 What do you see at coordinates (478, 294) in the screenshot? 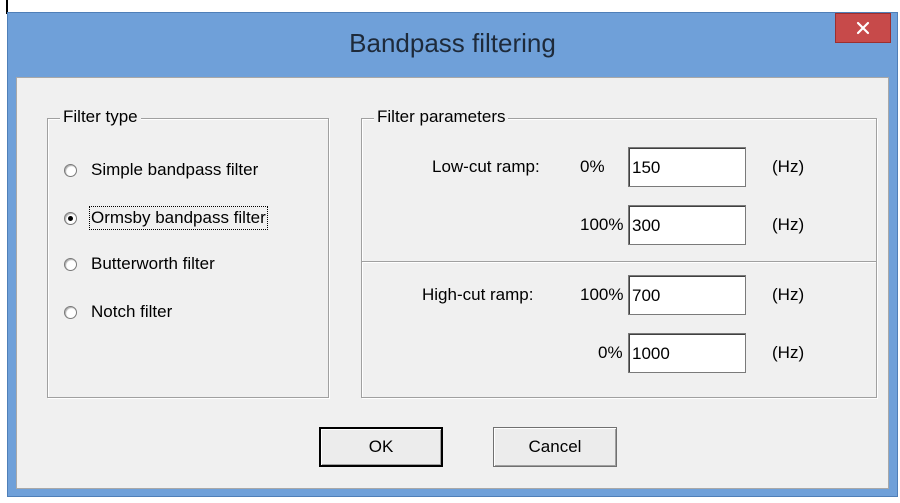
I see `high-cut-ramp-label: High-cut ramp:` at bounding box center [478, 294].